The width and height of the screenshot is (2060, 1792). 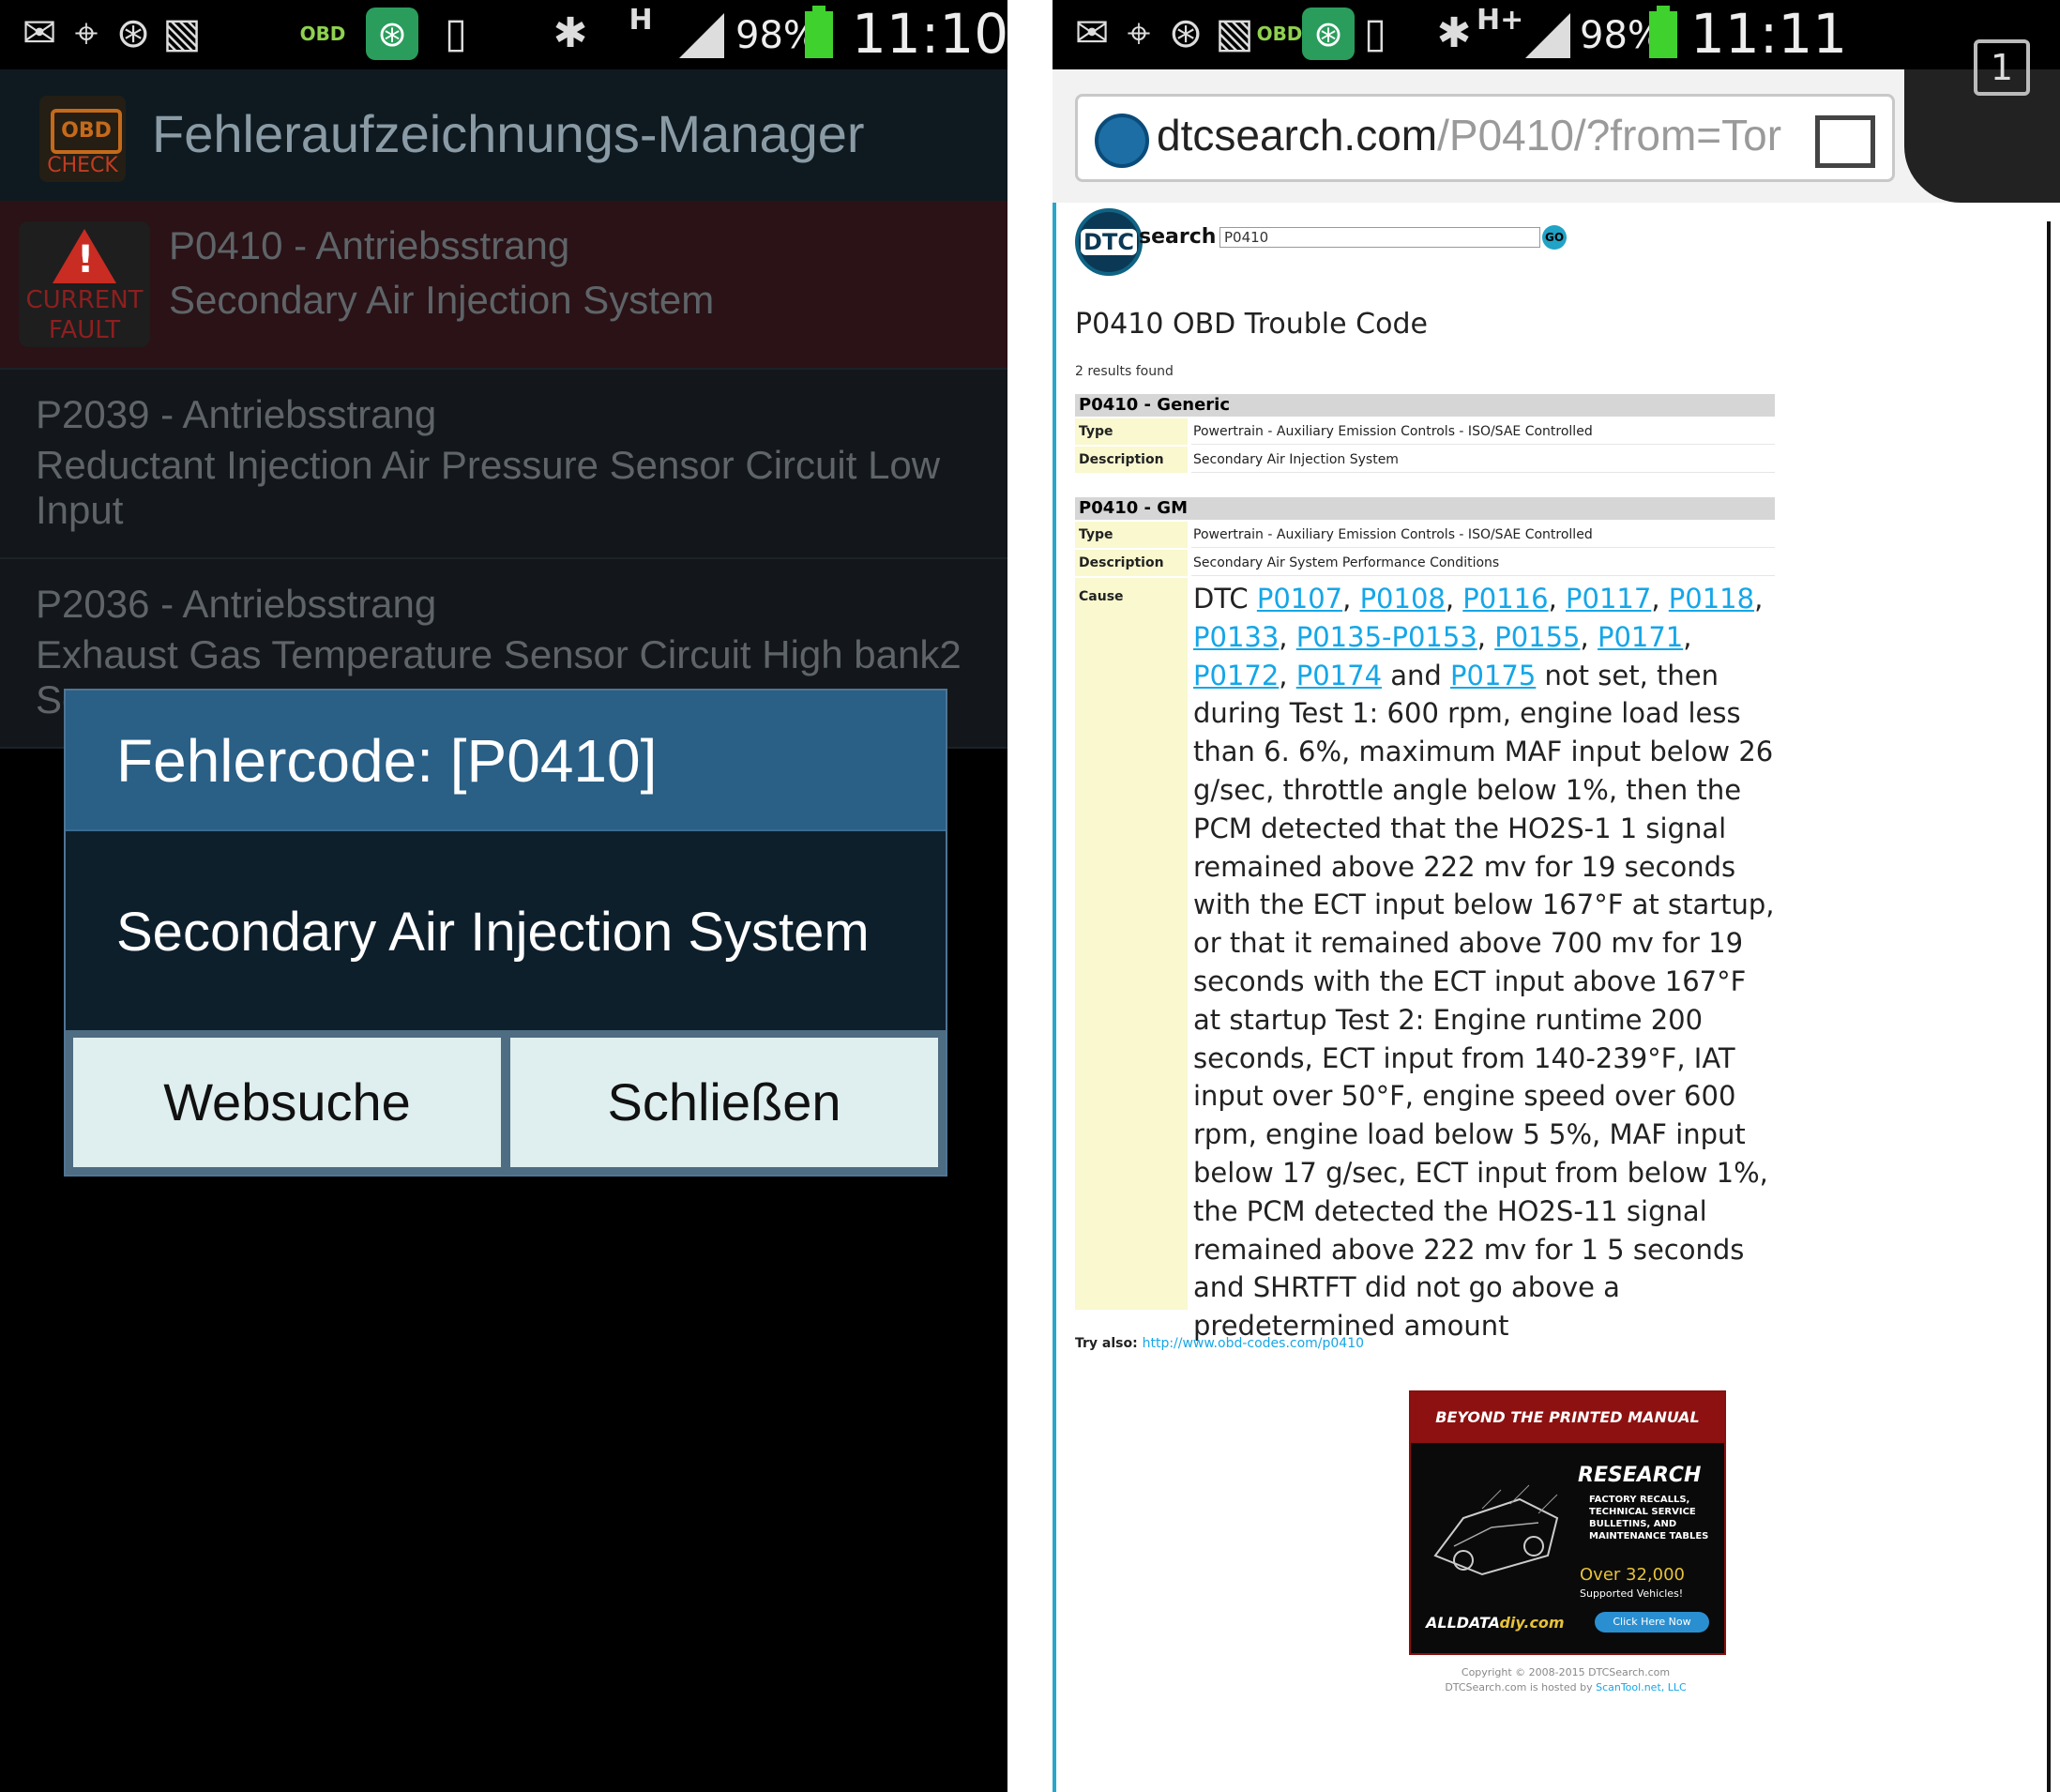 What do you see at coordinates (1236, 675) in the screenshot?
I see `dtc-link: P0172` at bounding box center [1236, 675].